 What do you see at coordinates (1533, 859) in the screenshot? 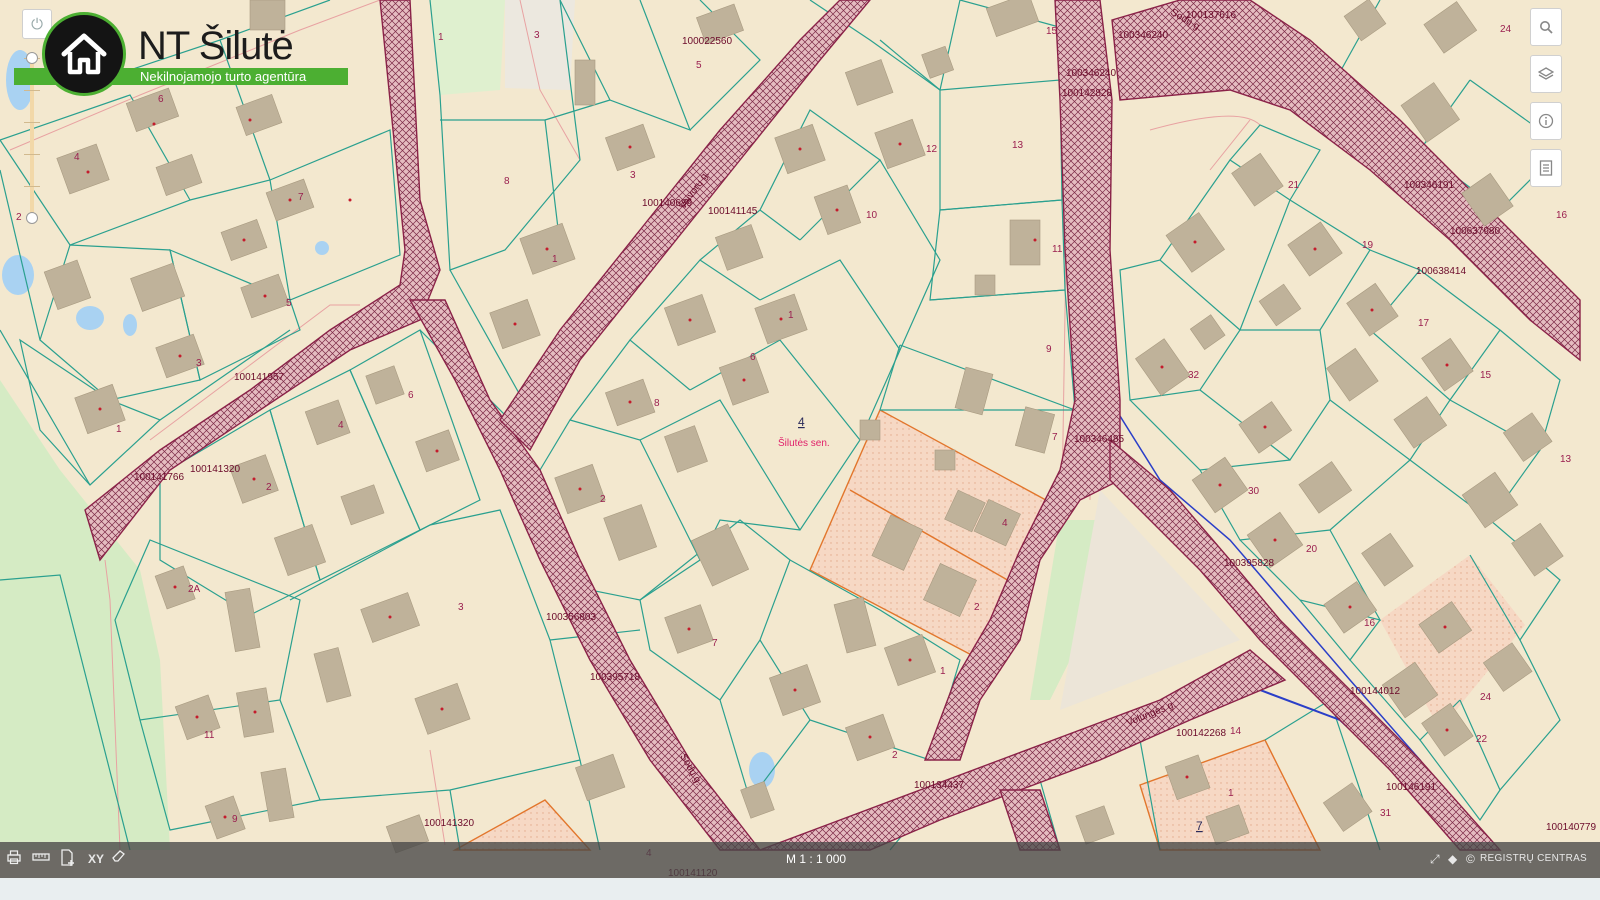
I see `registru-centras-logo: REGISTRŲ CENTRAS` at bounding box center [1533, 859].